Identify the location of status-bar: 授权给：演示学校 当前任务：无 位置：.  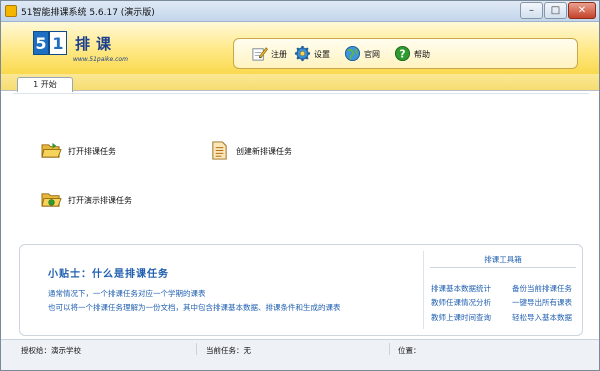
(300, 354).